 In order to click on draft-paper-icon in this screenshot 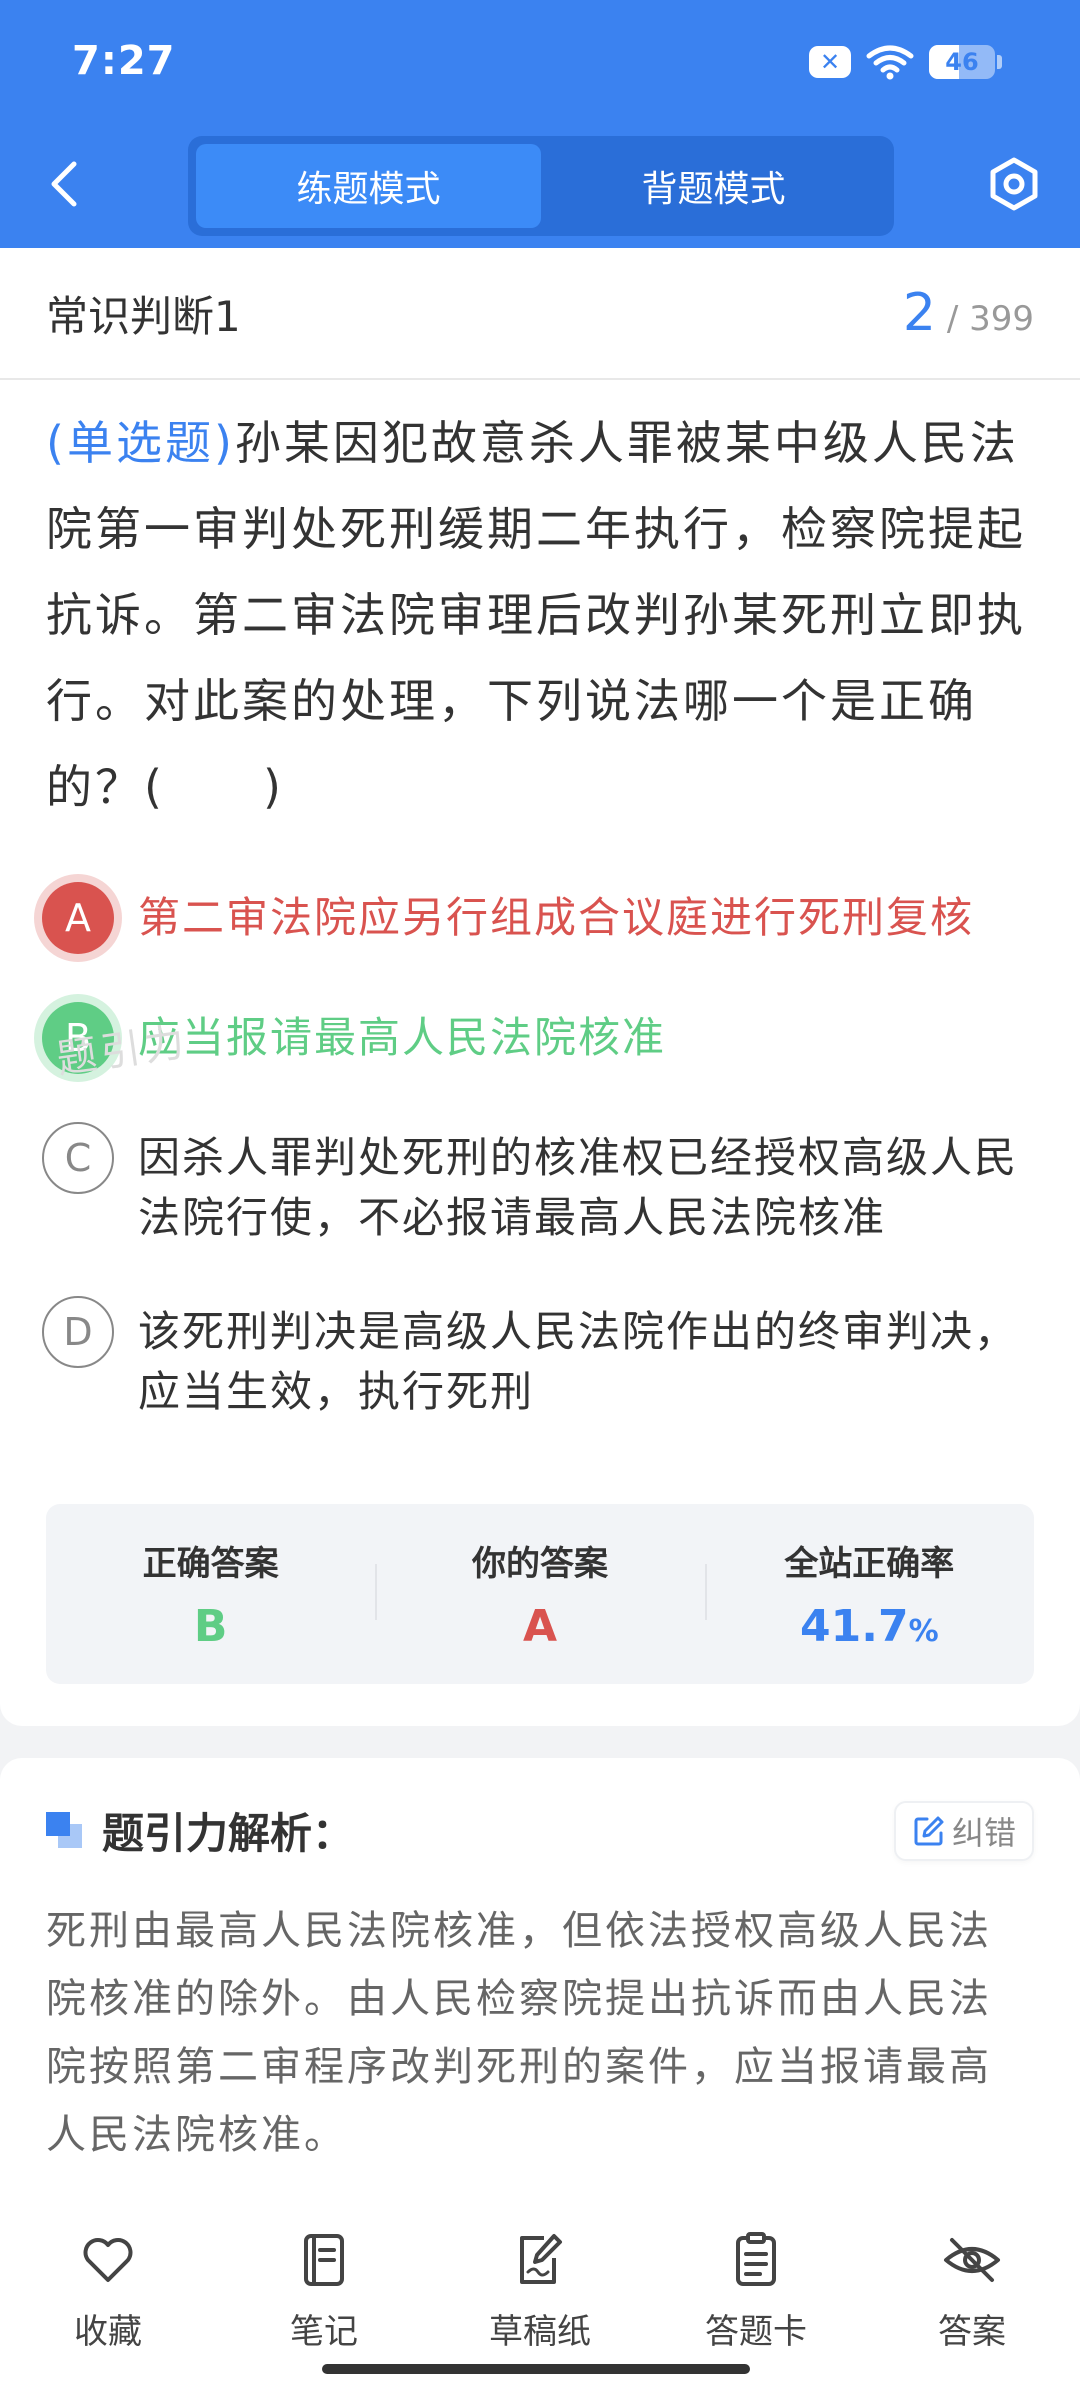, I will do `click(541, 2259)`.